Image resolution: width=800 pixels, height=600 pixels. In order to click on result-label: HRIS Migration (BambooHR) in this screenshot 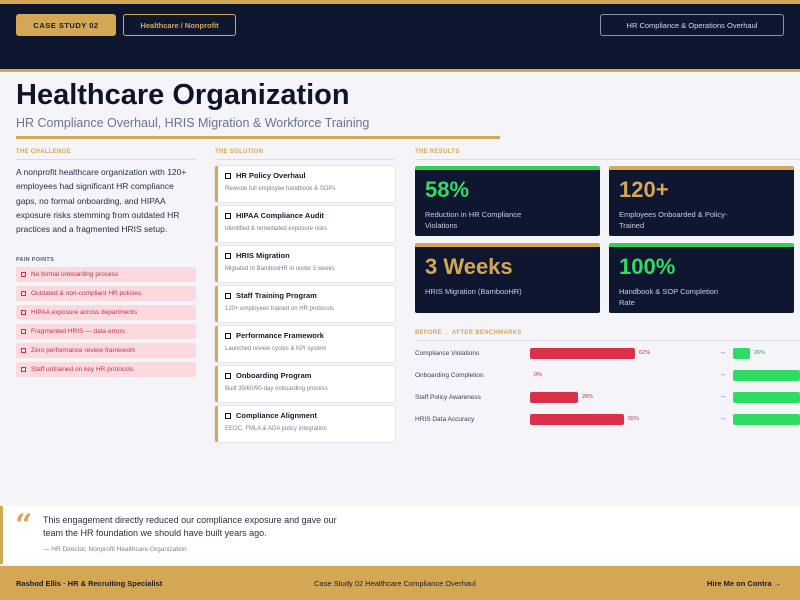, I will do `click(473, 291)`.